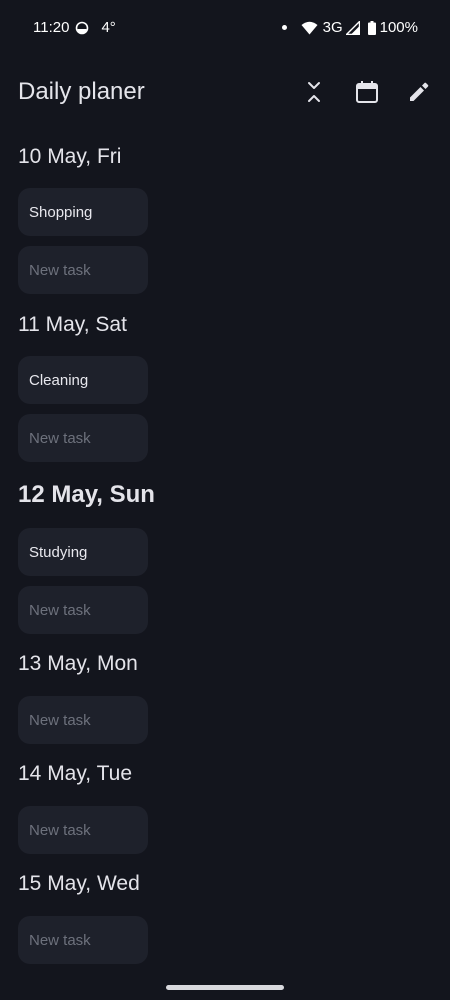 This screenshot has width=450, height=1000. I want to click on status-time: 11:20, so click(51, 27).